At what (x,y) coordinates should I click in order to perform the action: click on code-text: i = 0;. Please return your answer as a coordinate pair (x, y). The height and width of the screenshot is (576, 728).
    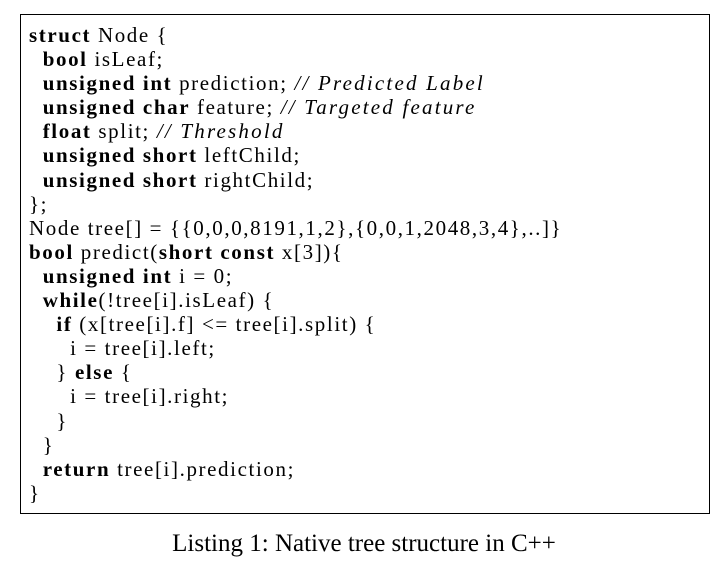
    Looking at the image, I should click on (203, 275).